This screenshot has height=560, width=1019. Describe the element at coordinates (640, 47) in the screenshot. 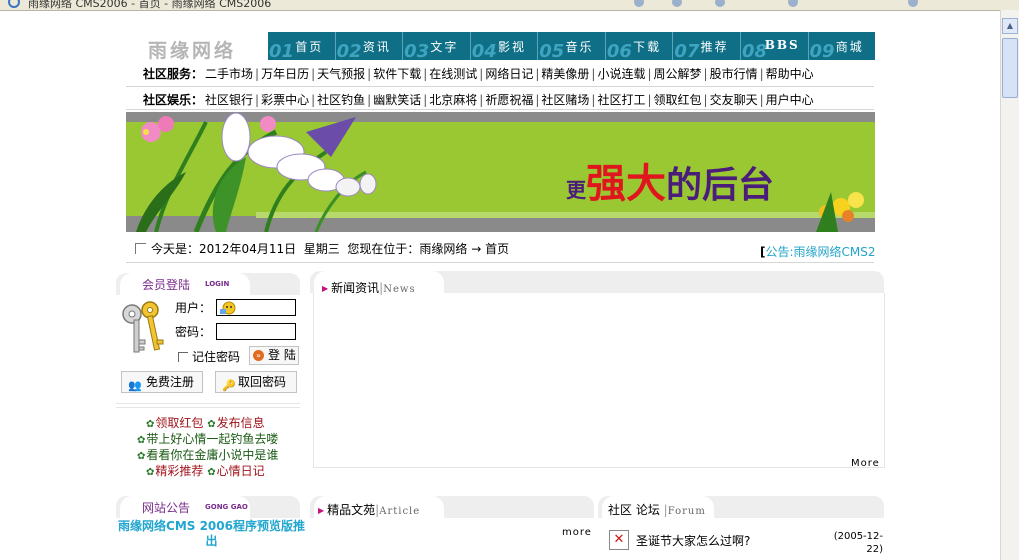

I see `nav-item: 06 下载` at that location.